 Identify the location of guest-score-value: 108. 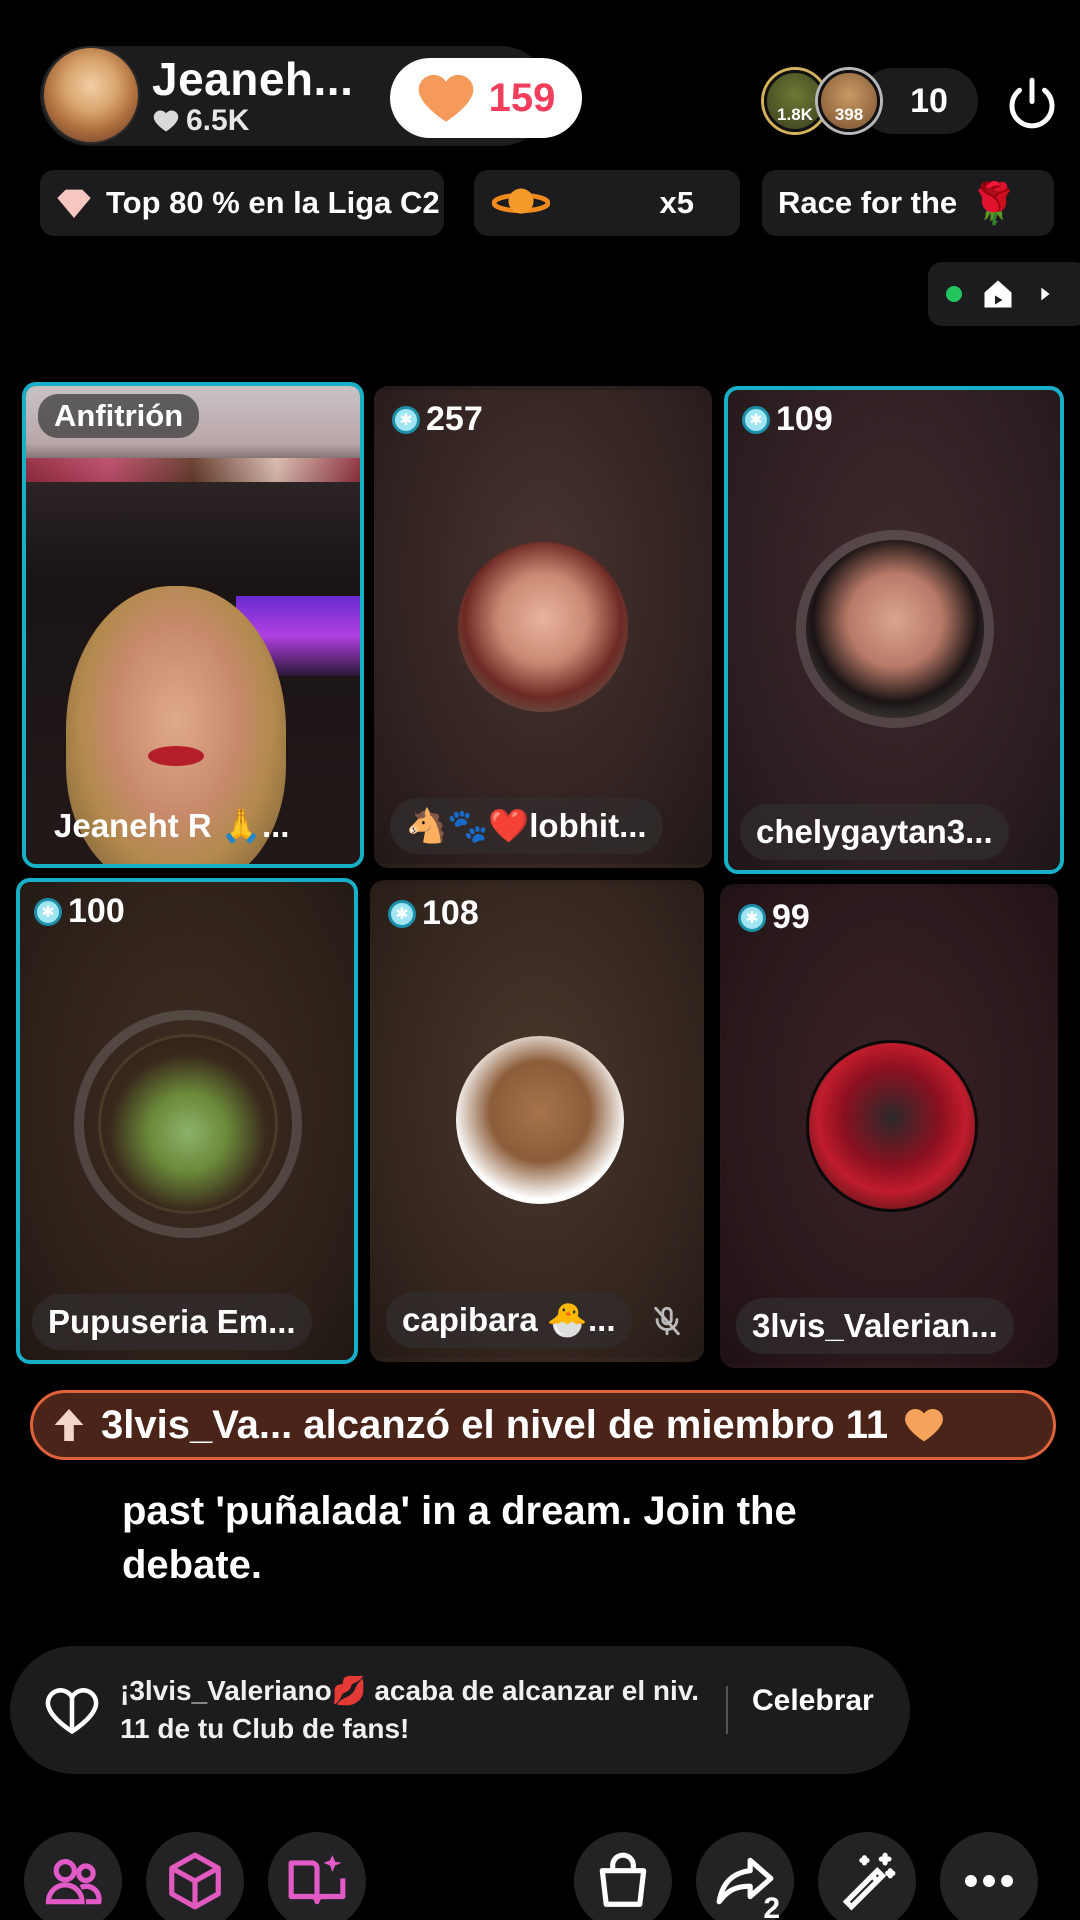
(450, 913).